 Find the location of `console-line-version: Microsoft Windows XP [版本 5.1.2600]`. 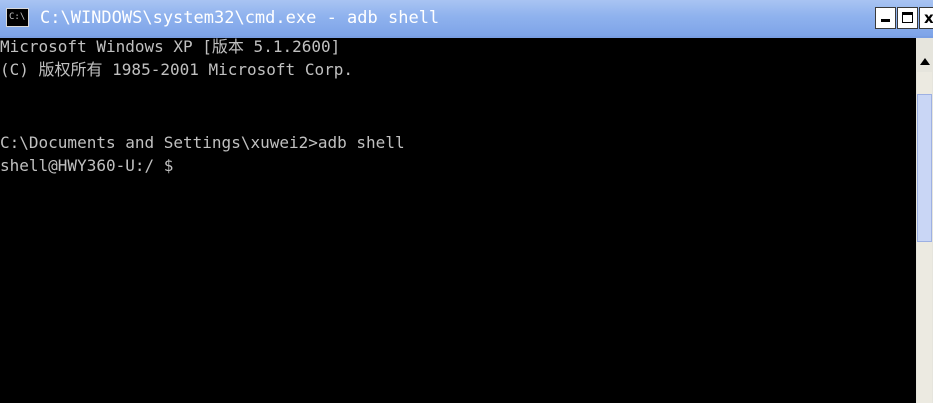

console-line-version: Microsoft Windows XP [版本 5.1.2600] is located at coordinates (170, 47).